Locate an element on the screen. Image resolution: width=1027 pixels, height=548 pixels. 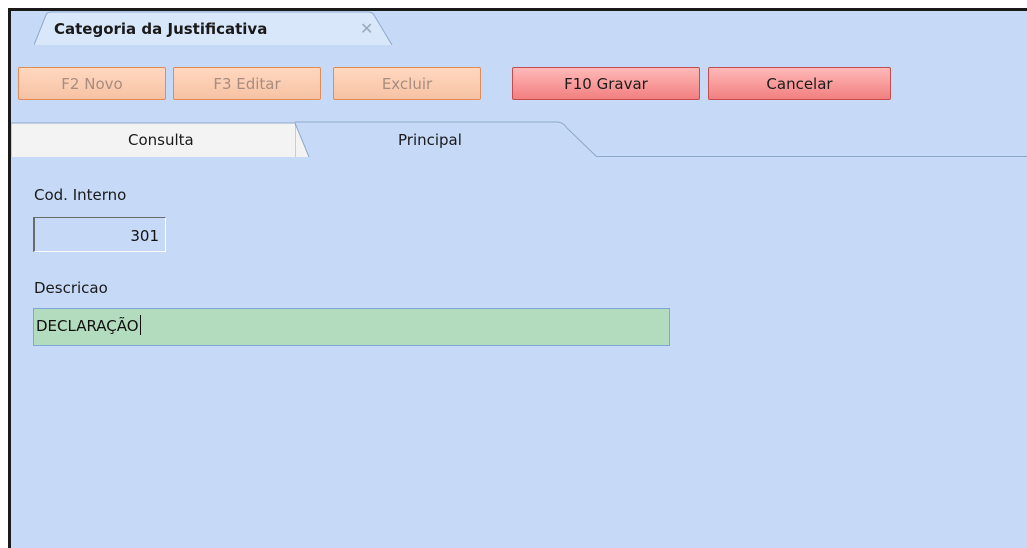
close-icon: ✕ is located at coordinates (366, 28).